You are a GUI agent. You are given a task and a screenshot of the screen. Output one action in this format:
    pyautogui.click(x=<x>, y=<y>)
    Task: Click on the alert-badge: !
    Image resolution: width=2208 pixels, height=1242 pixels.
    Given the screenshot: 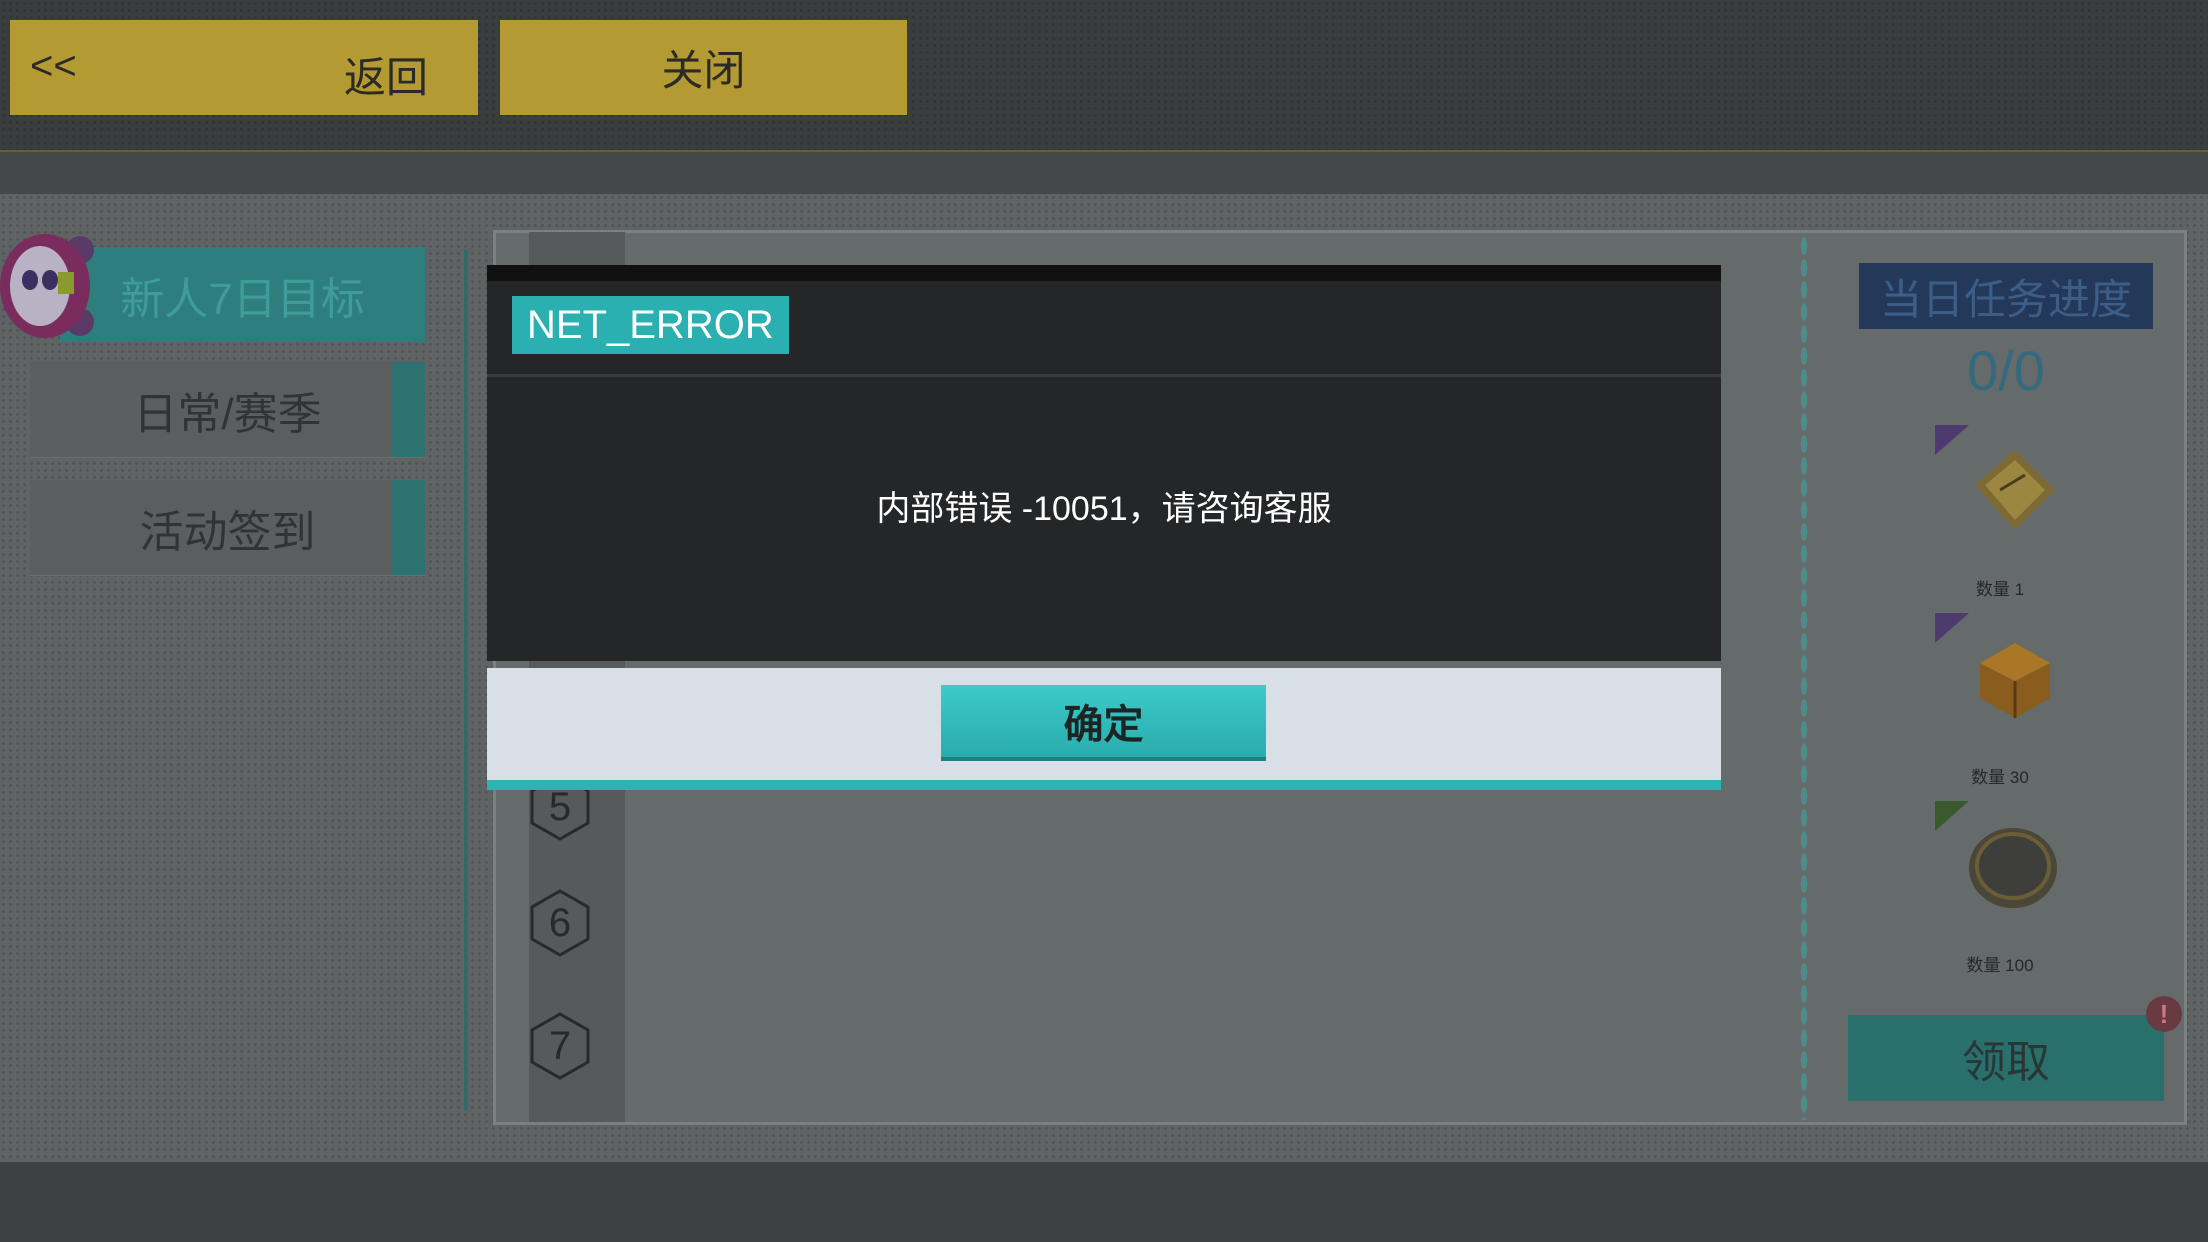 What is the action you would take?
    pyautogui.click(x=2164, y=1014)
    